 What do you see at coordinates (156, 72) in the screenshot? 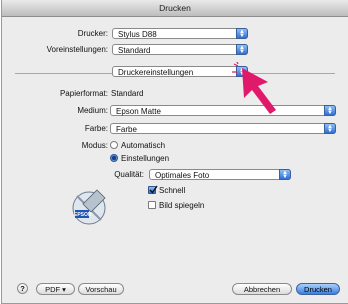
I see `panel-value: Druckereinstellungen` at bounding box center [156, 72].